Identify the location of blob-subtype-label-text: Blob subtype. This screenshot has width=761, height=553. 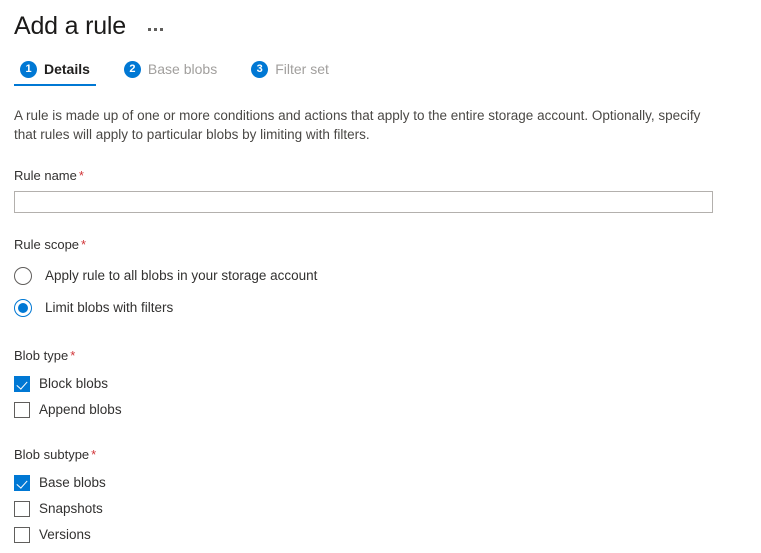
(52, 454).